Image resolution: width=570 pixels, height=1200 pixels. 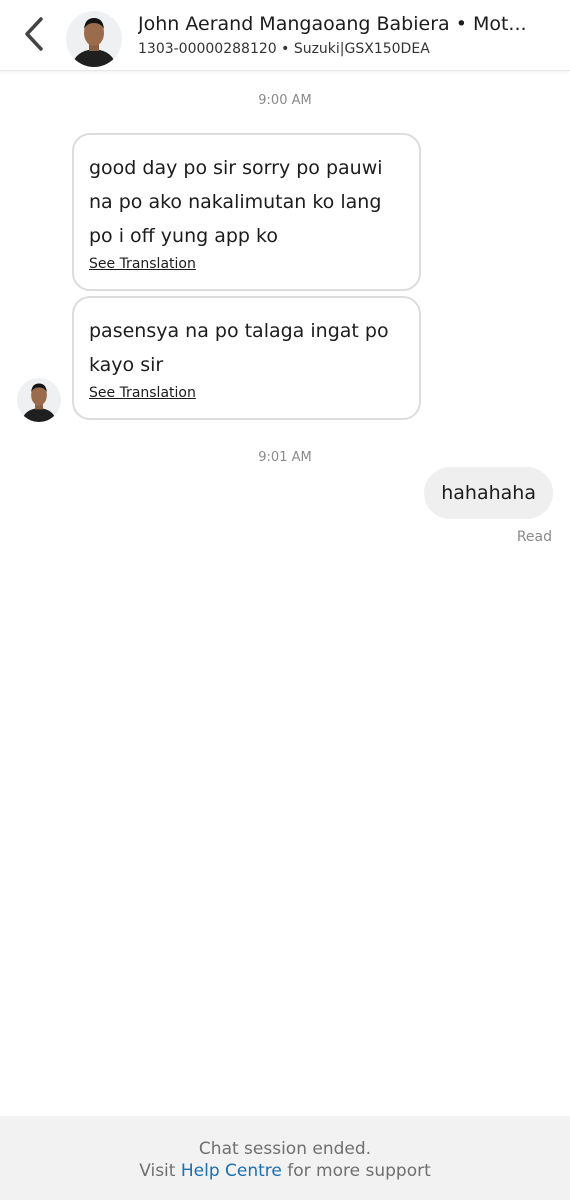 What do you see at coordinates (359, 1171) in the screenshot?
I see `support-text-suffix: for more support` at bounding box center [359, 1171].